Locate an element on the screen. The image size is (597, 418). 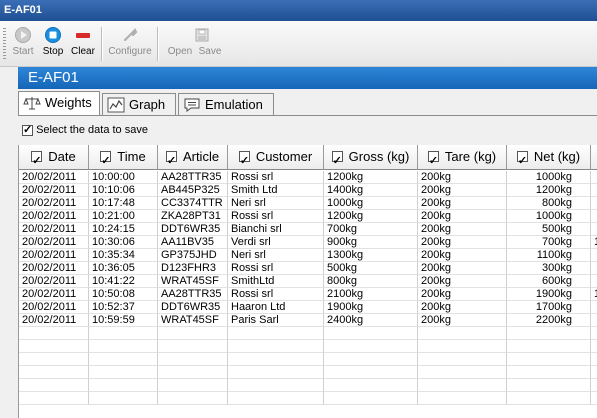
column-header: Gross (kg) is located at coordinates (371, 159).